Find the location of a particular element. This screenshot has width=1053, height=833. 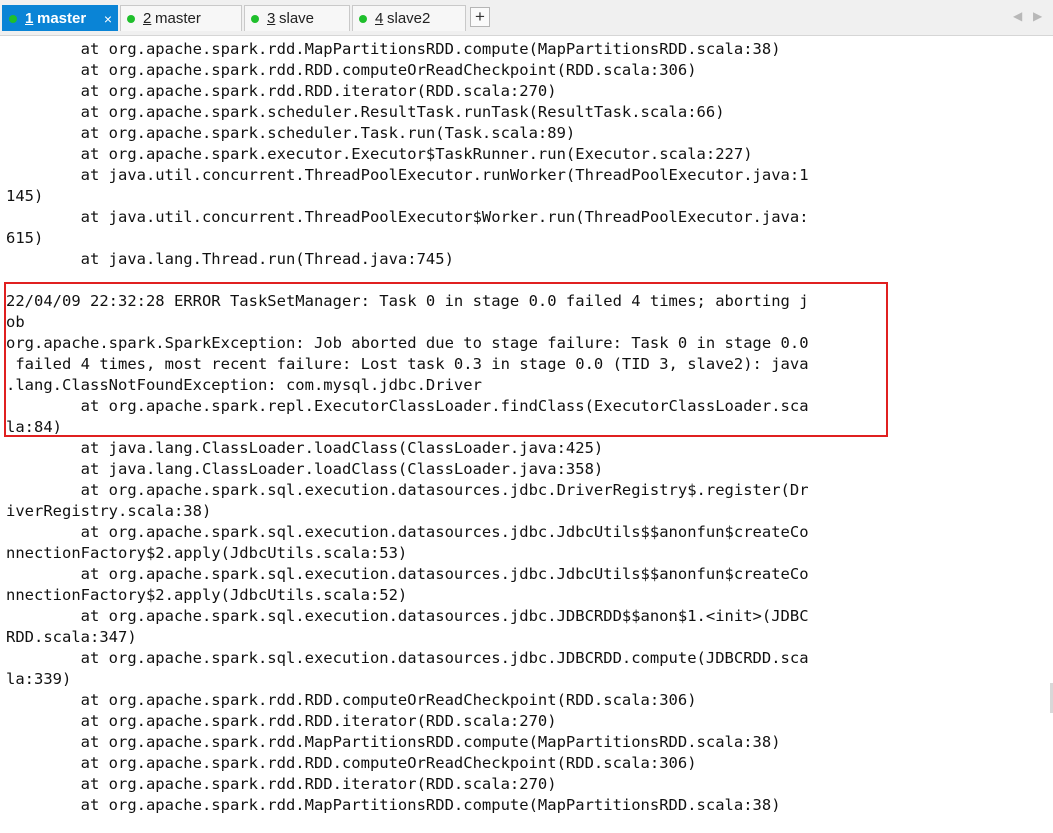

tab-2-master: 2 master is located at coordinates (181, 18).